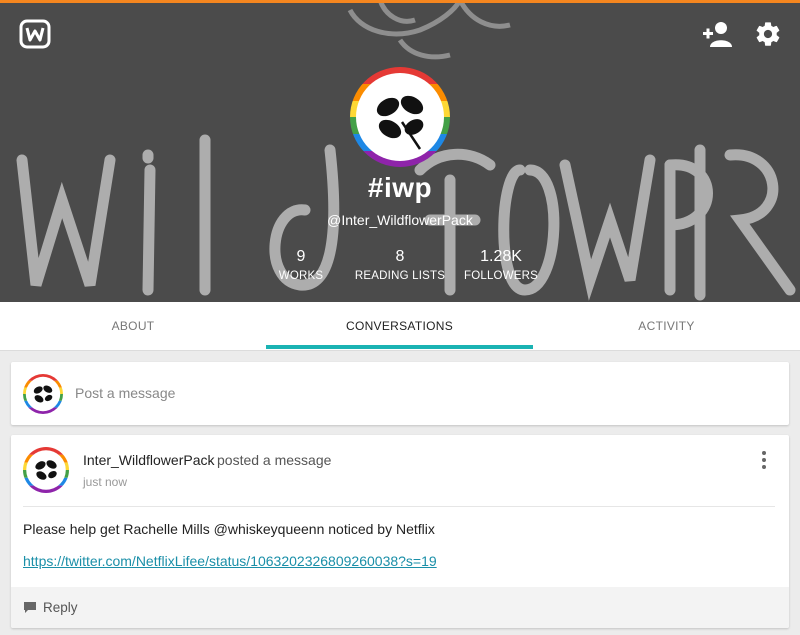 Image resolution: width=800 pixels, height=635 pixels. I want to click on post-message-composer: Post a message, so click(400, 393).